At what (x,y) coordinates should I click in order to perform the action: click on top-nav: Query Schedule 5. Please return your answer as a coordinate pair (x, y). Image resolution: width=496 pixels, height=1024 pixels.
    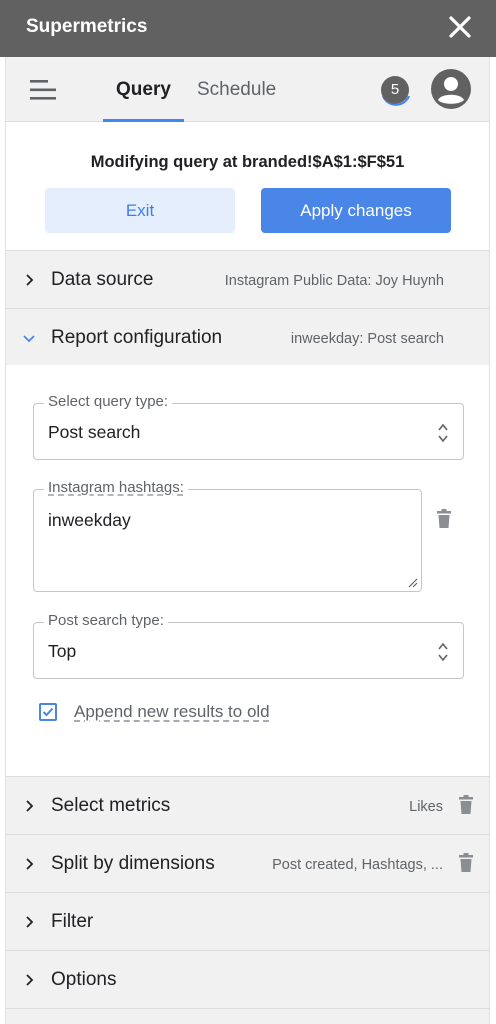
    Looking at the image, I should click on (247, 89).